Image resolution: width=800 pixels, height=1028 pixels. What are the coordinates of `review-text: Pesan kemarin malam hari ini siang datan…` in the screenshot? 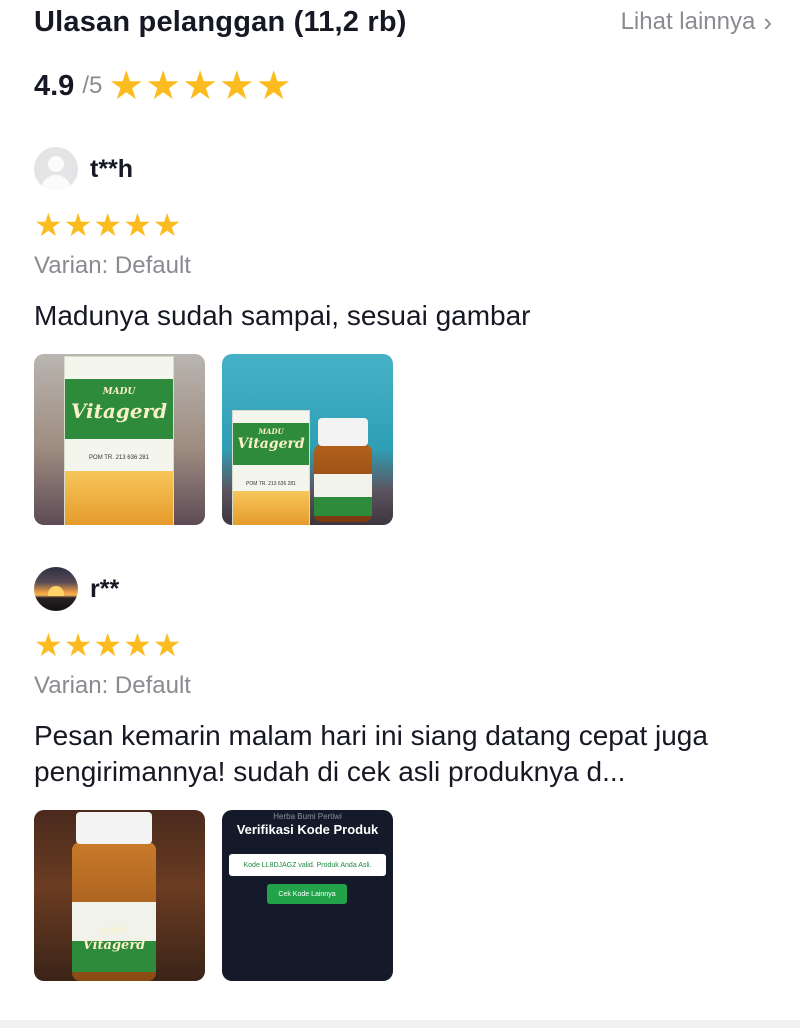 It's located at (371, 753).